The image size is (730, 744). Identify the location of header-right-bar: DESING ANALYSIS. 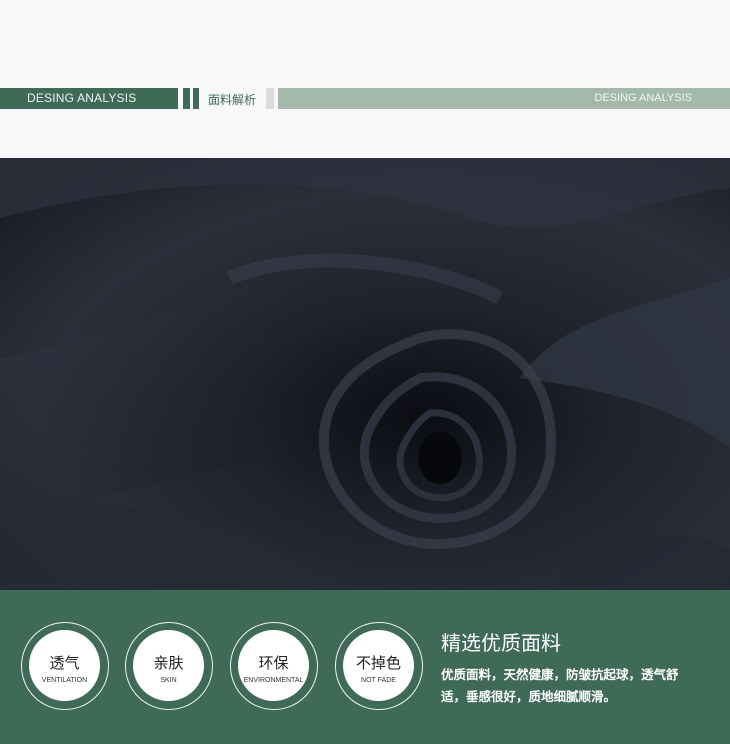
(504, 98).